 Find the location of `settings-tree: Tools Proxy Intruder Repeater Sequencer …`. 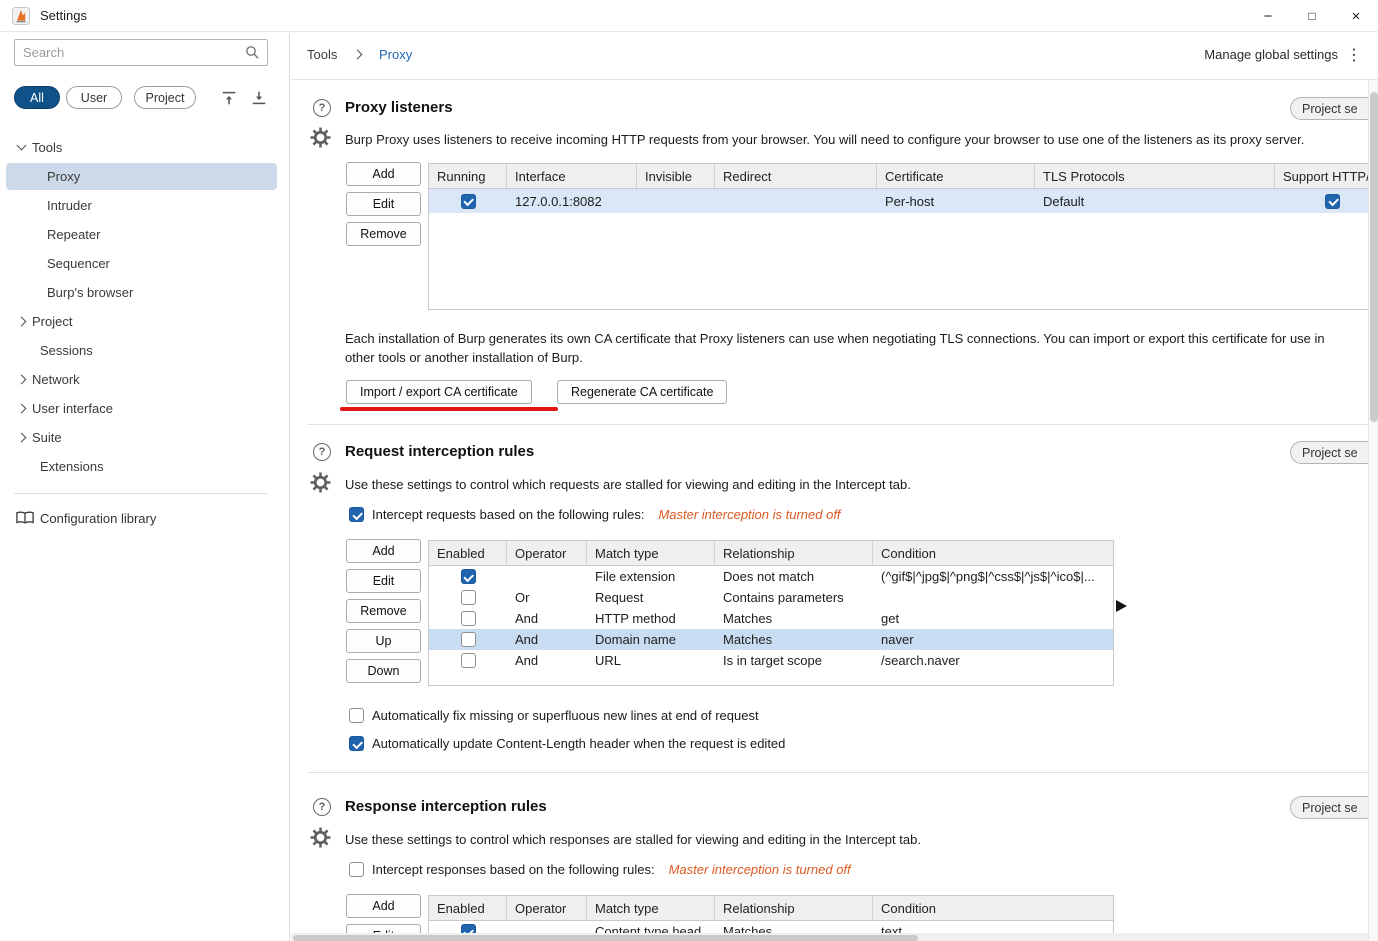

settings-tree: Tools Proxy Intruder Repeater Sequencer … is located at coordinates (144, 307).